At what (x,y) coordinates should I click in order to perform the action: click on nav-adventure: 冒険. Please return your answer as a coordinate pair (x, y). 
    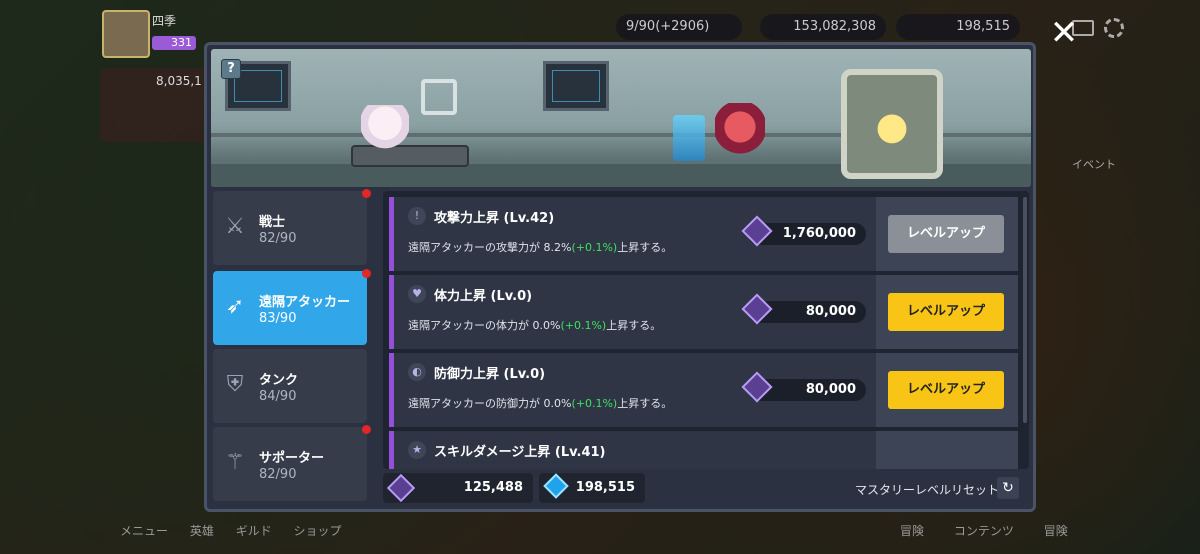
    Looking at the image, I should click on (1056, 531).